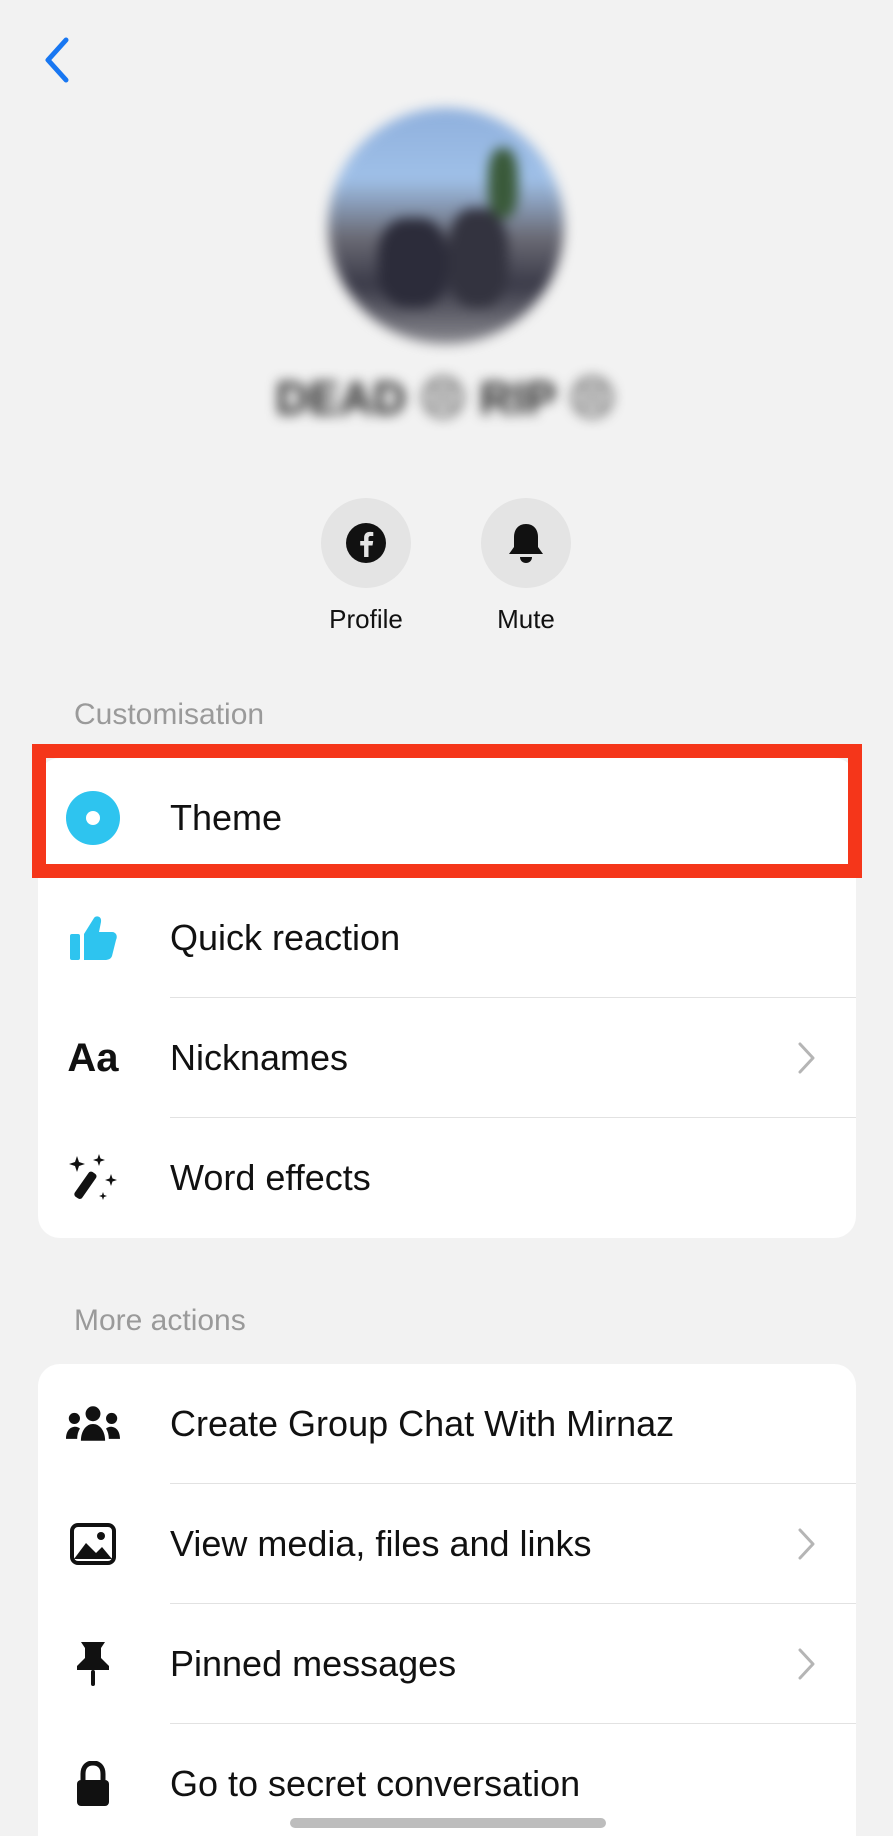 This screenshot has width=893, height=1836. What do you see at coordinates (447, 1058) in the screenshot?
I see `nicknames-row: Aa Nicknames` at bounding box center [447, 1058].